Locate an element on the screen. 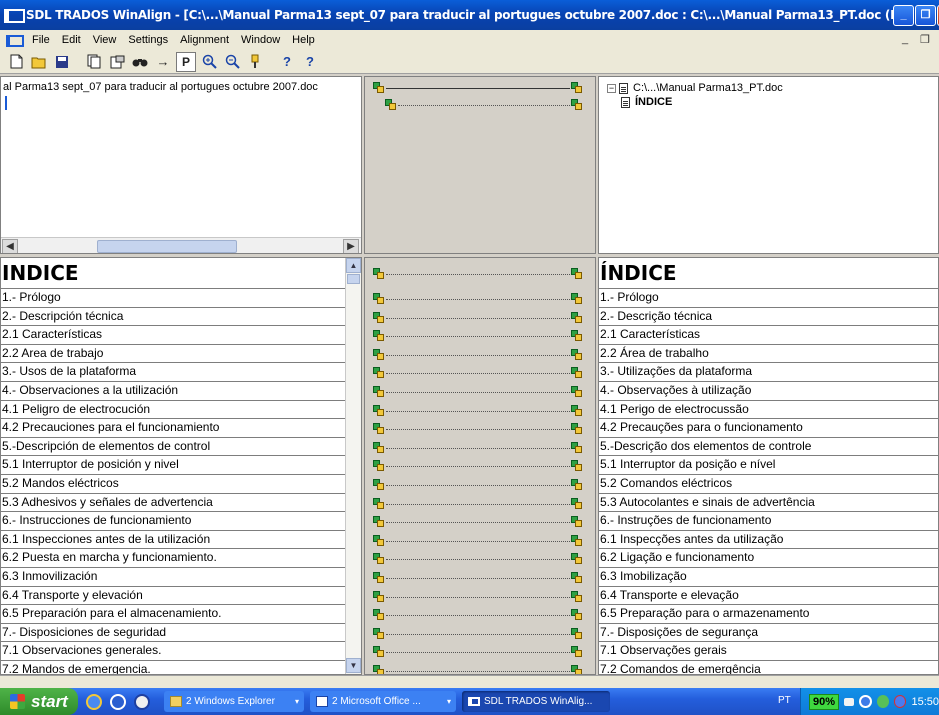 The height and width of the screenshot is (715, 939). menu-file: File is located at coordinates (41, 40).